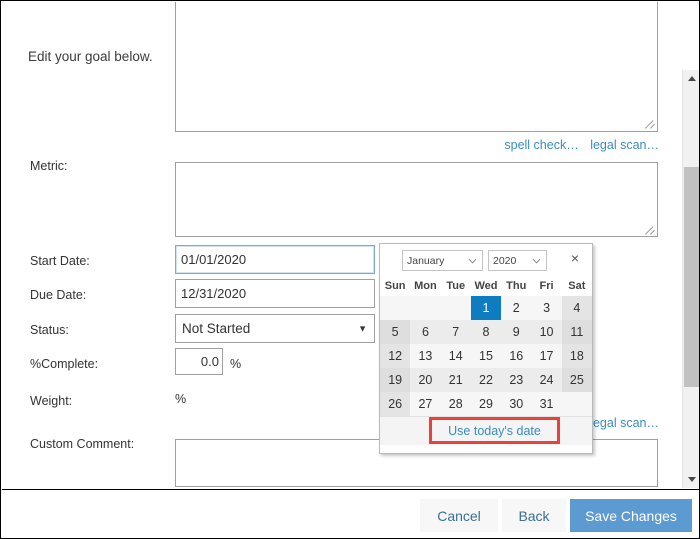 Image resolution: width=700 pixels, height=539 pixels. Describe the element at coordinates (425, 356) in the screenshot. I see `calendar-day-13: 13` at that location.